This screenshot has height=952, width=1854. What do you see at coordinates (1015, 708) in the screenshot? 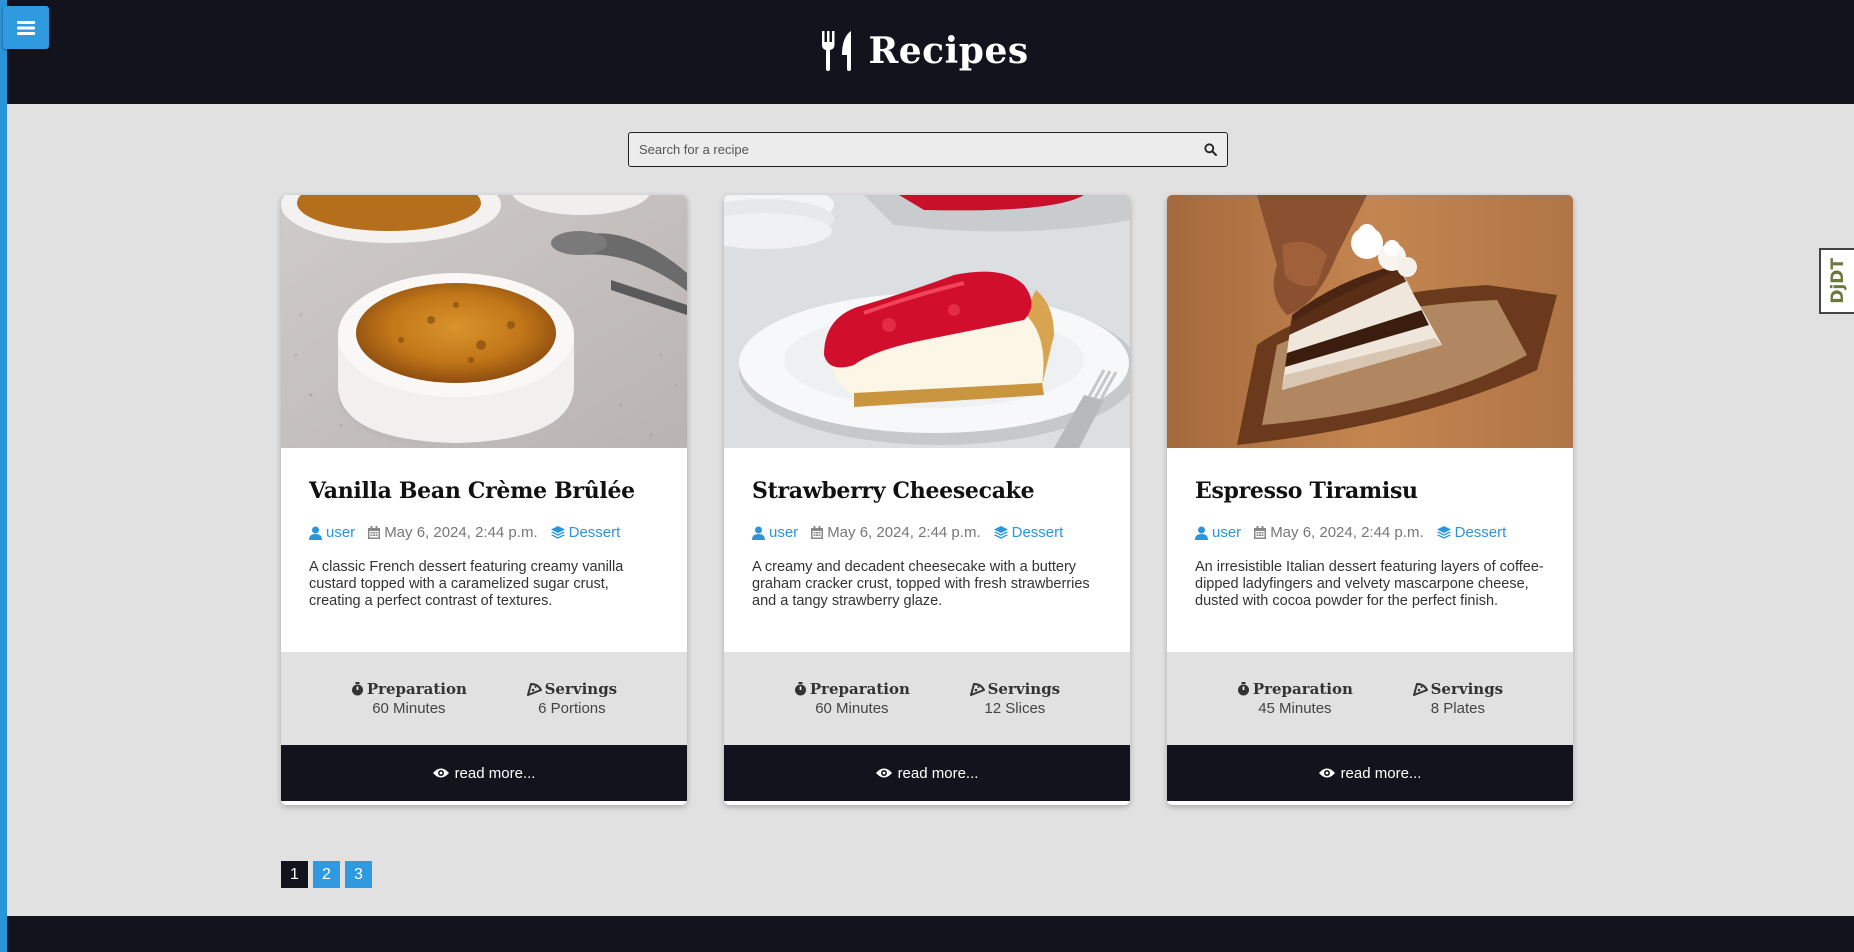
I see `servings-value: 12 Slices` at bounding box center [1015, 708].